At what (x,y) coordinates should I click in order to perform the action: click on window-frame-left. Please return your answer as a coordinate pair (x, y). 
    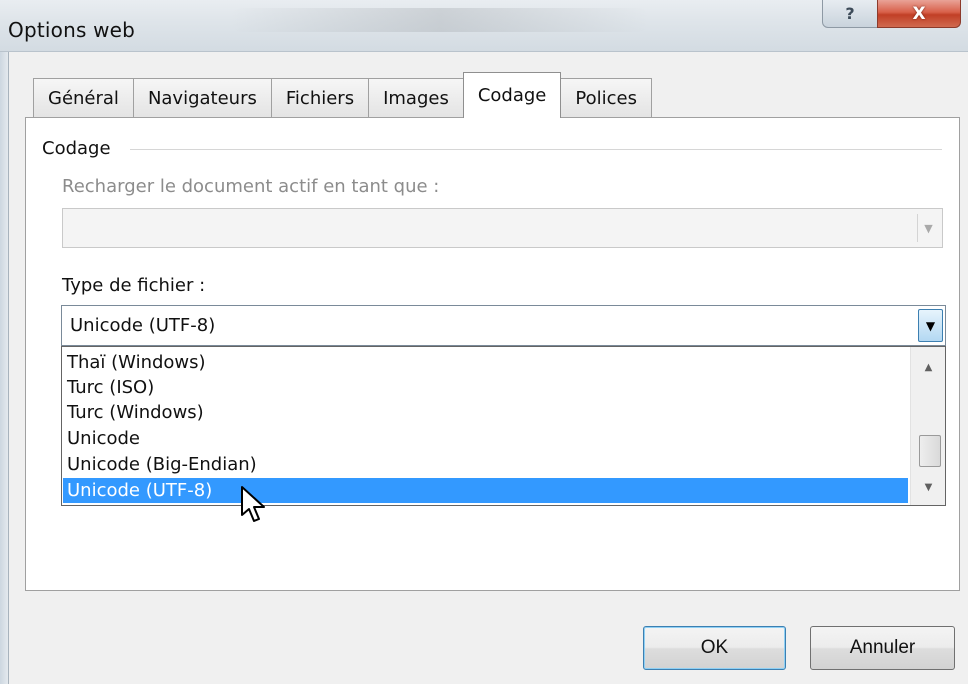
    Looking at the image, I should click on (4, 368).